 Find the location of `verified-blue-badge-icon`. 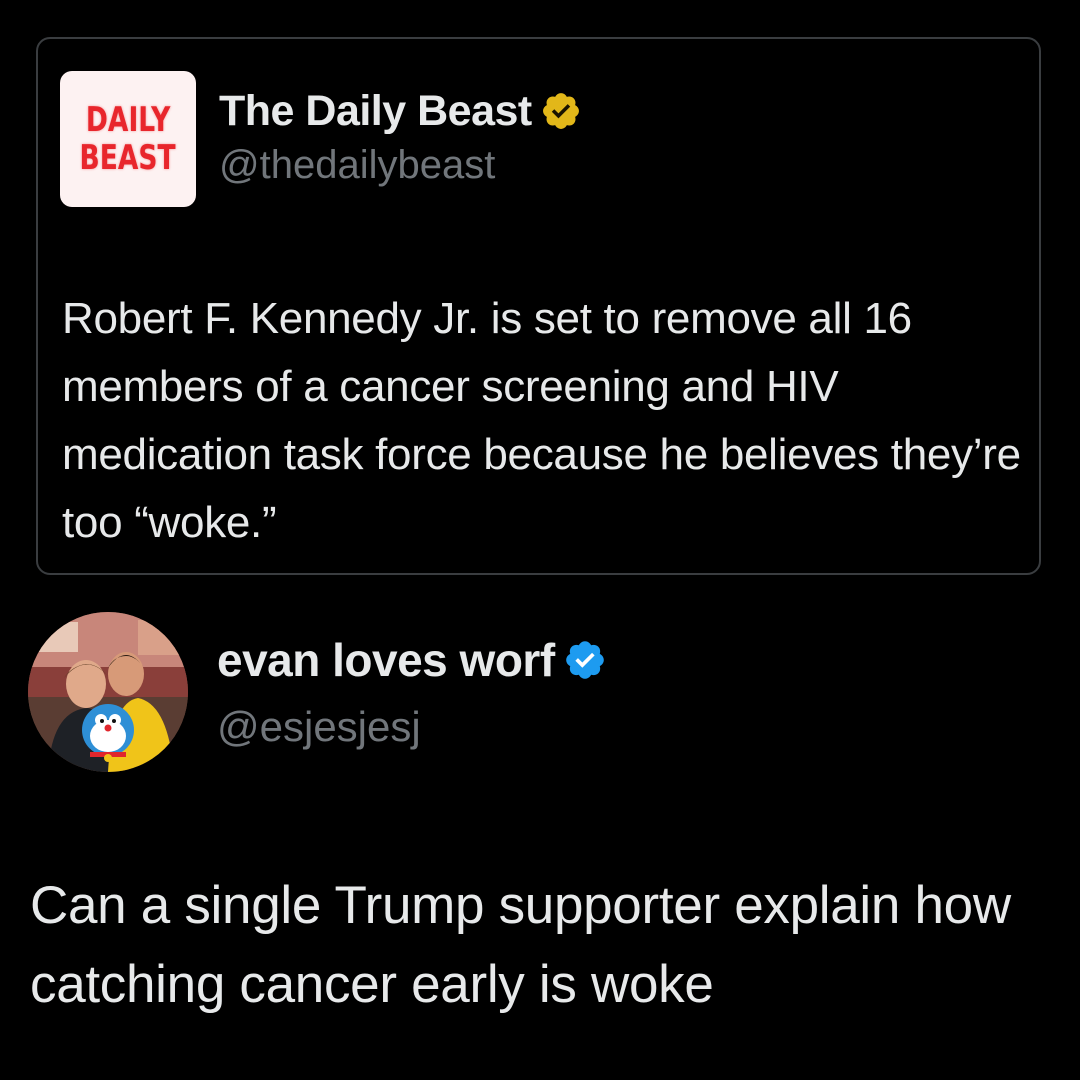

verified-blue-badge-icon is located at coordinates (584, 660).